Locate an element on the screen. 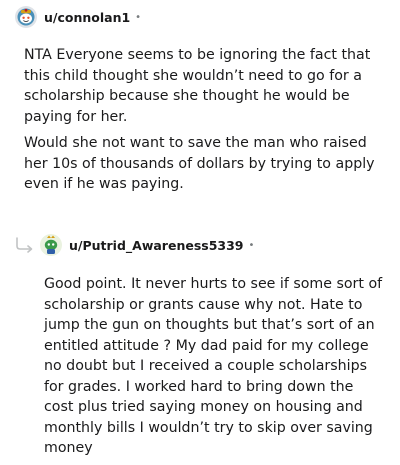  username-link: u/connolan1 is located at coordinates (87, 17).